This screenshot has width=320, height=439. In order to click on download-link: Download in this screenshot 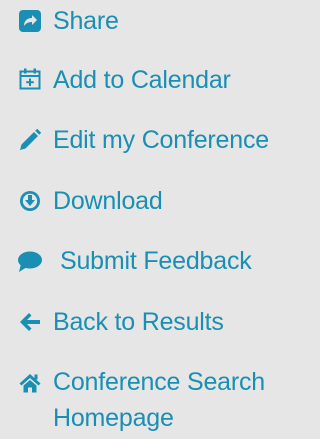, I will do `click(150, 201)`.